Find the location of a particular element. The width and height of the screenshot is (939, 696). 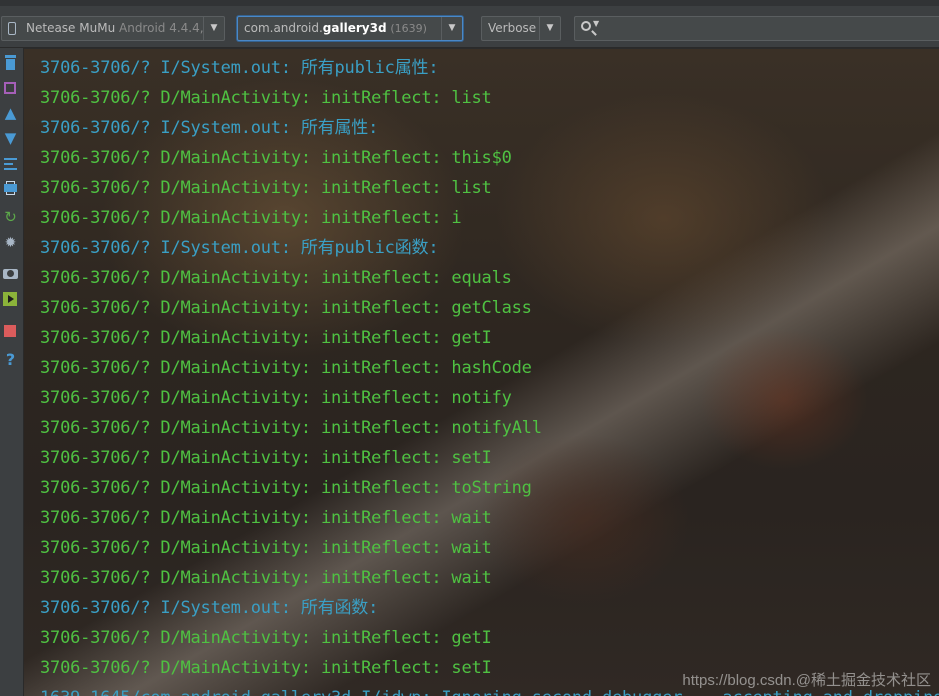

stop-icon is located at coordinates (10, 331).